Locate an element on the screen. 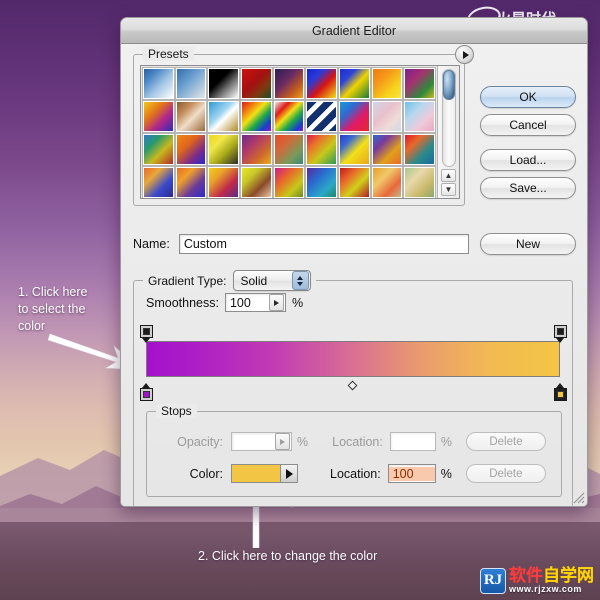  color-location-value: 100 is located at coordinates (411, 473).